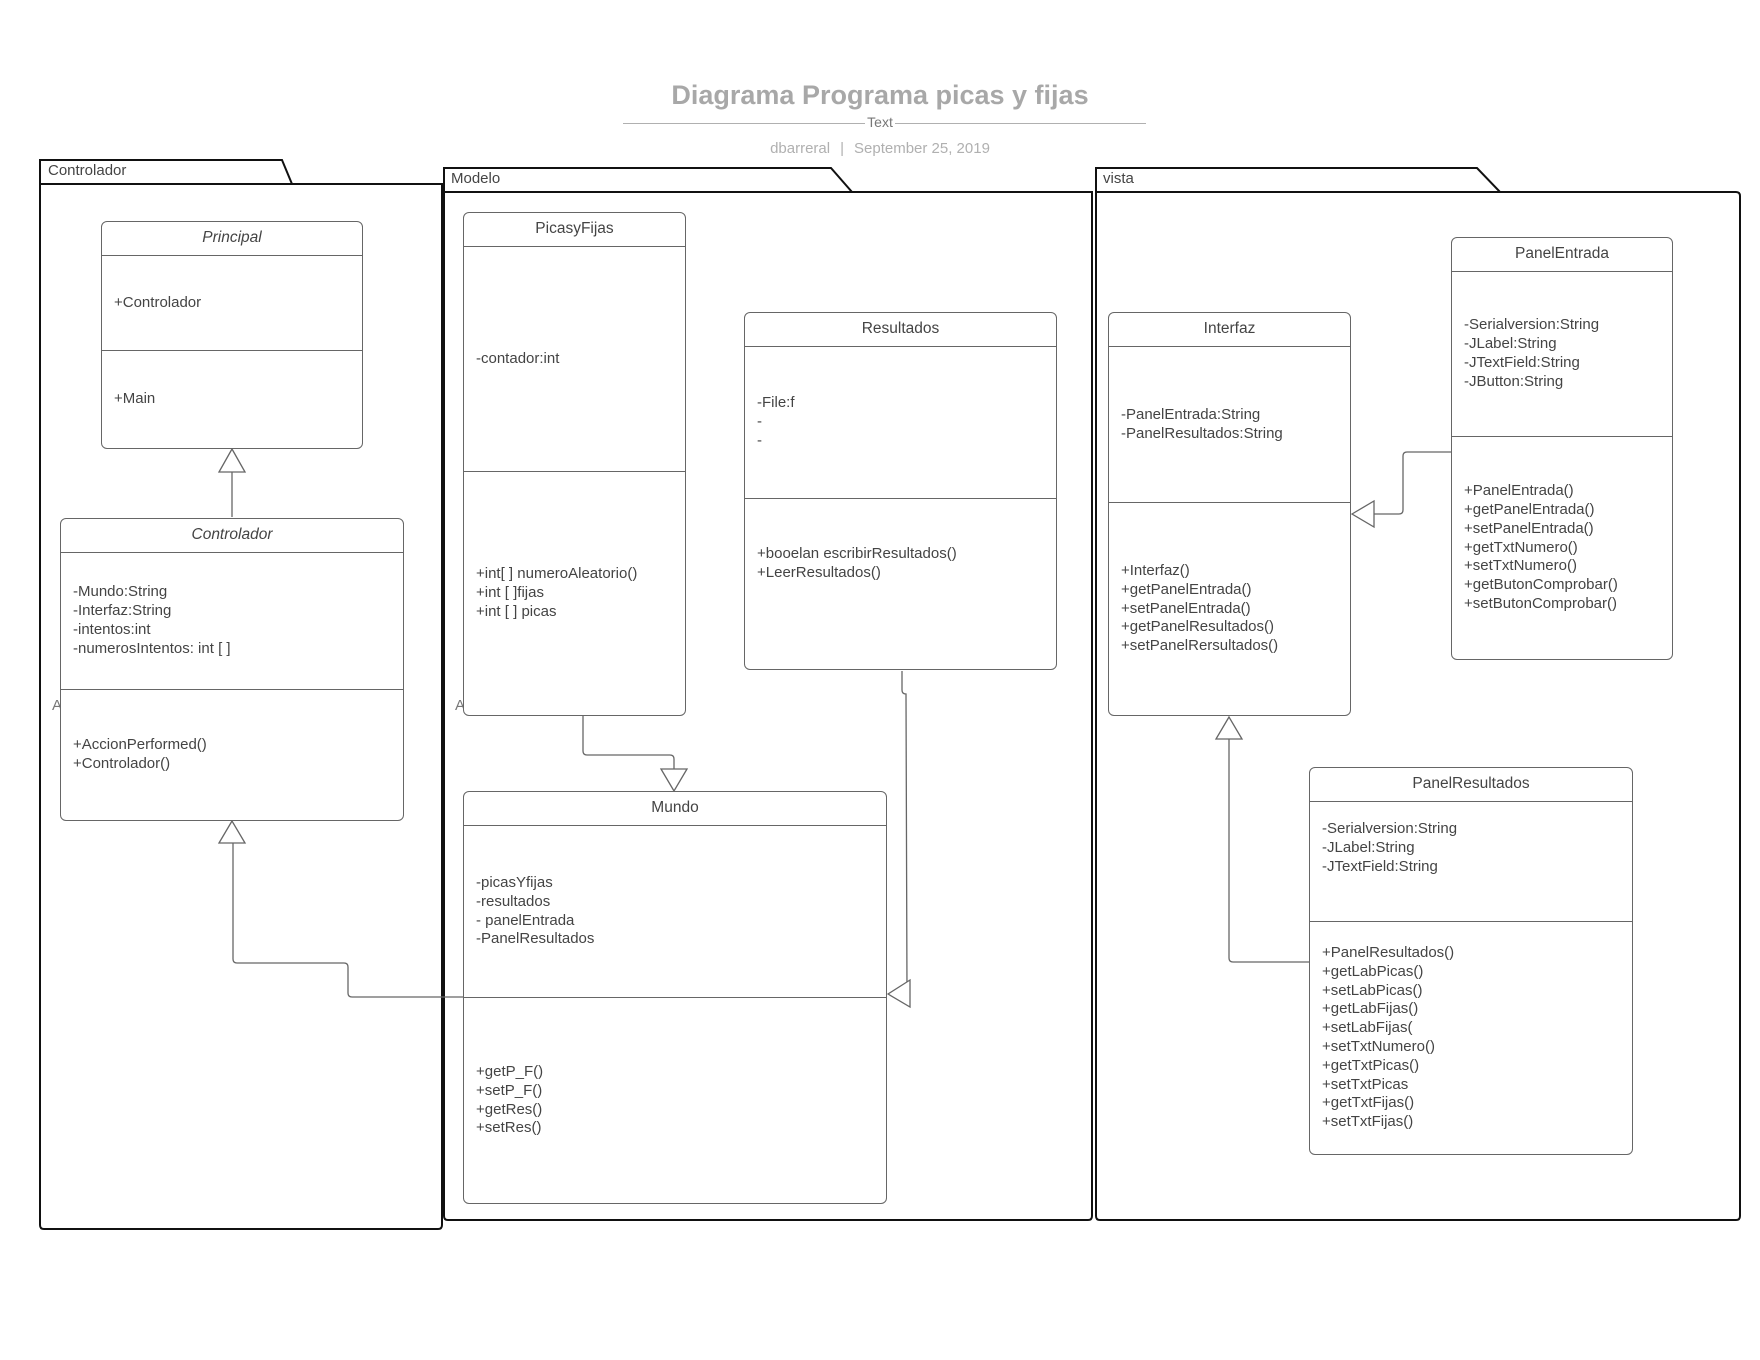  I want to click on method: +getRes(), so click(509, 1109).